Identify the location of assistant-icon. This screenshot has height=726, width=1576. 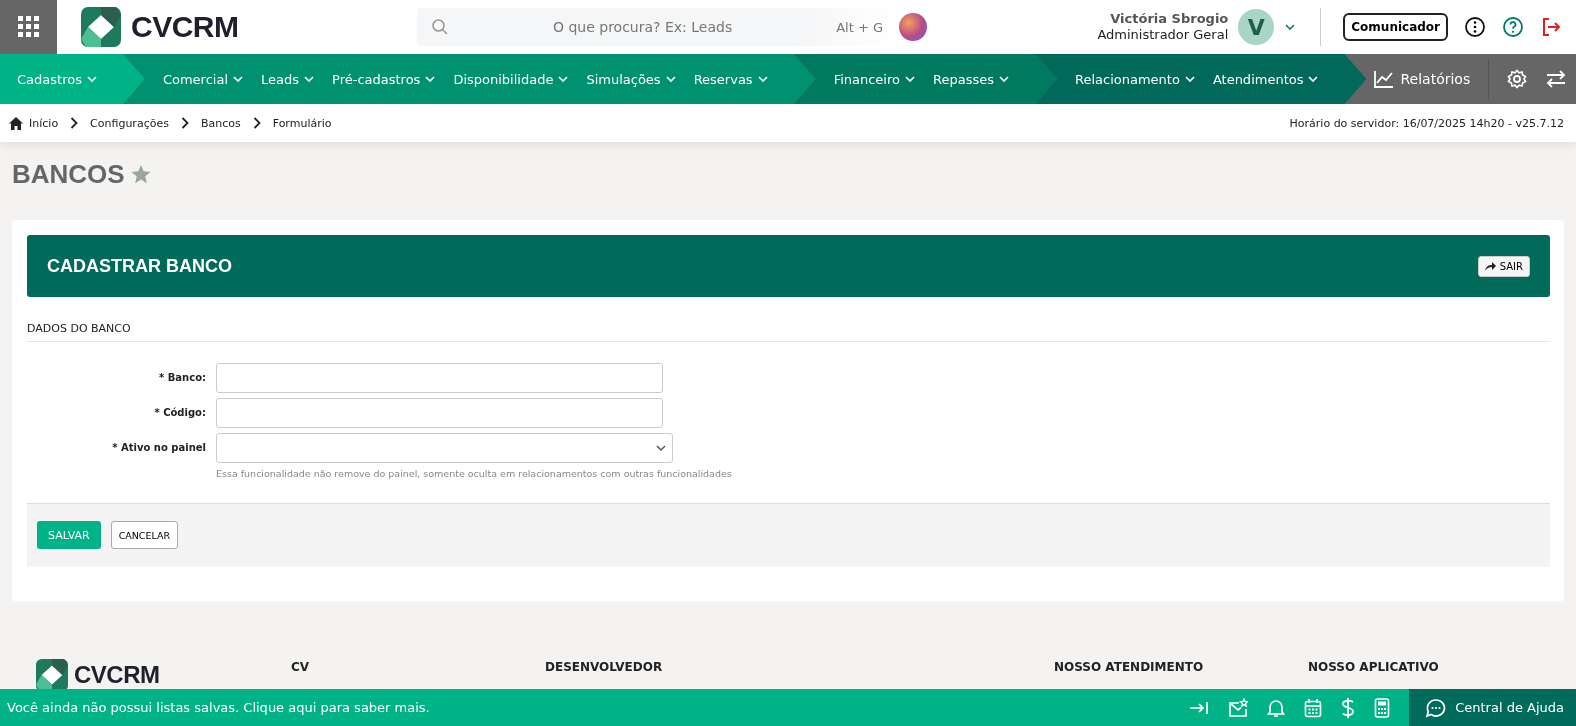
(913, 27).